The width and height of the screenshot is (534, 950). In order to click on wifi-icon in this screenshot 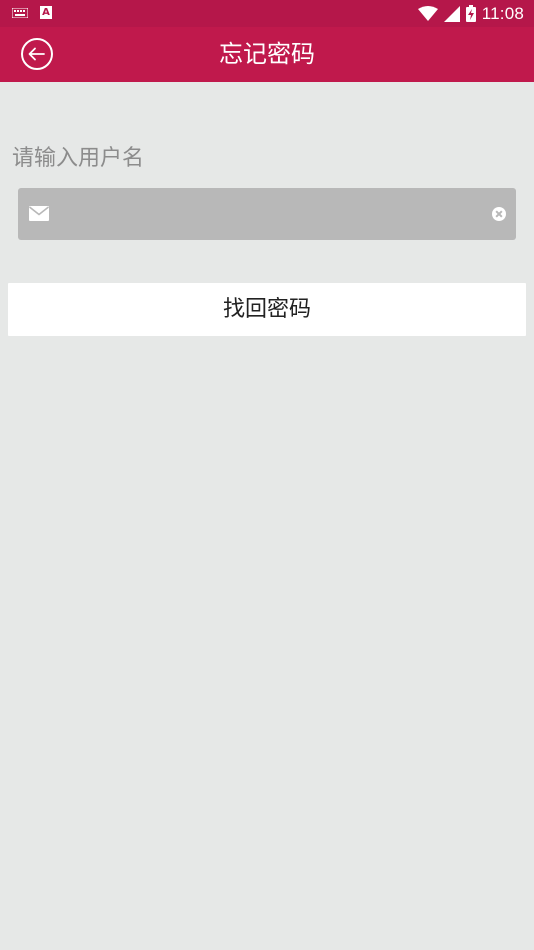, I will do `click(427, 13)`.